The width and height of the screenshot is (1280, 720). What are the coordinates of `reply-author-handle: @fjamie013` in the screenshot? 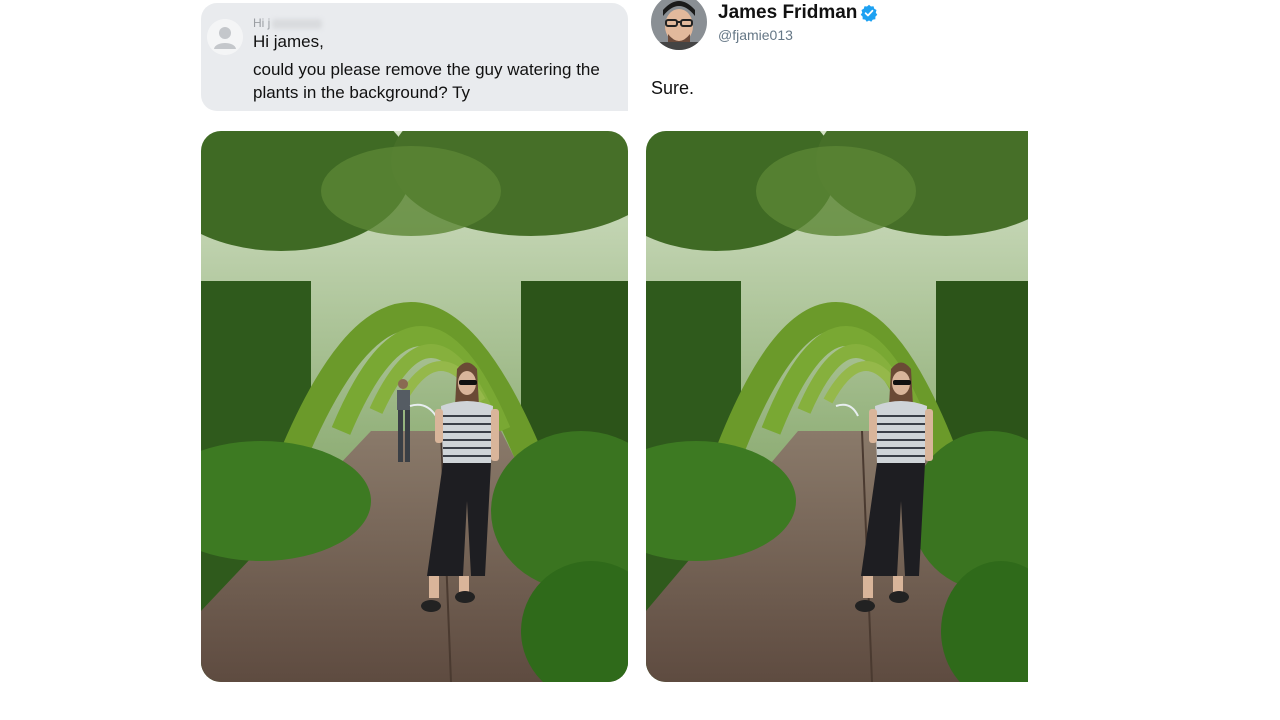 It's located at (755, 35).